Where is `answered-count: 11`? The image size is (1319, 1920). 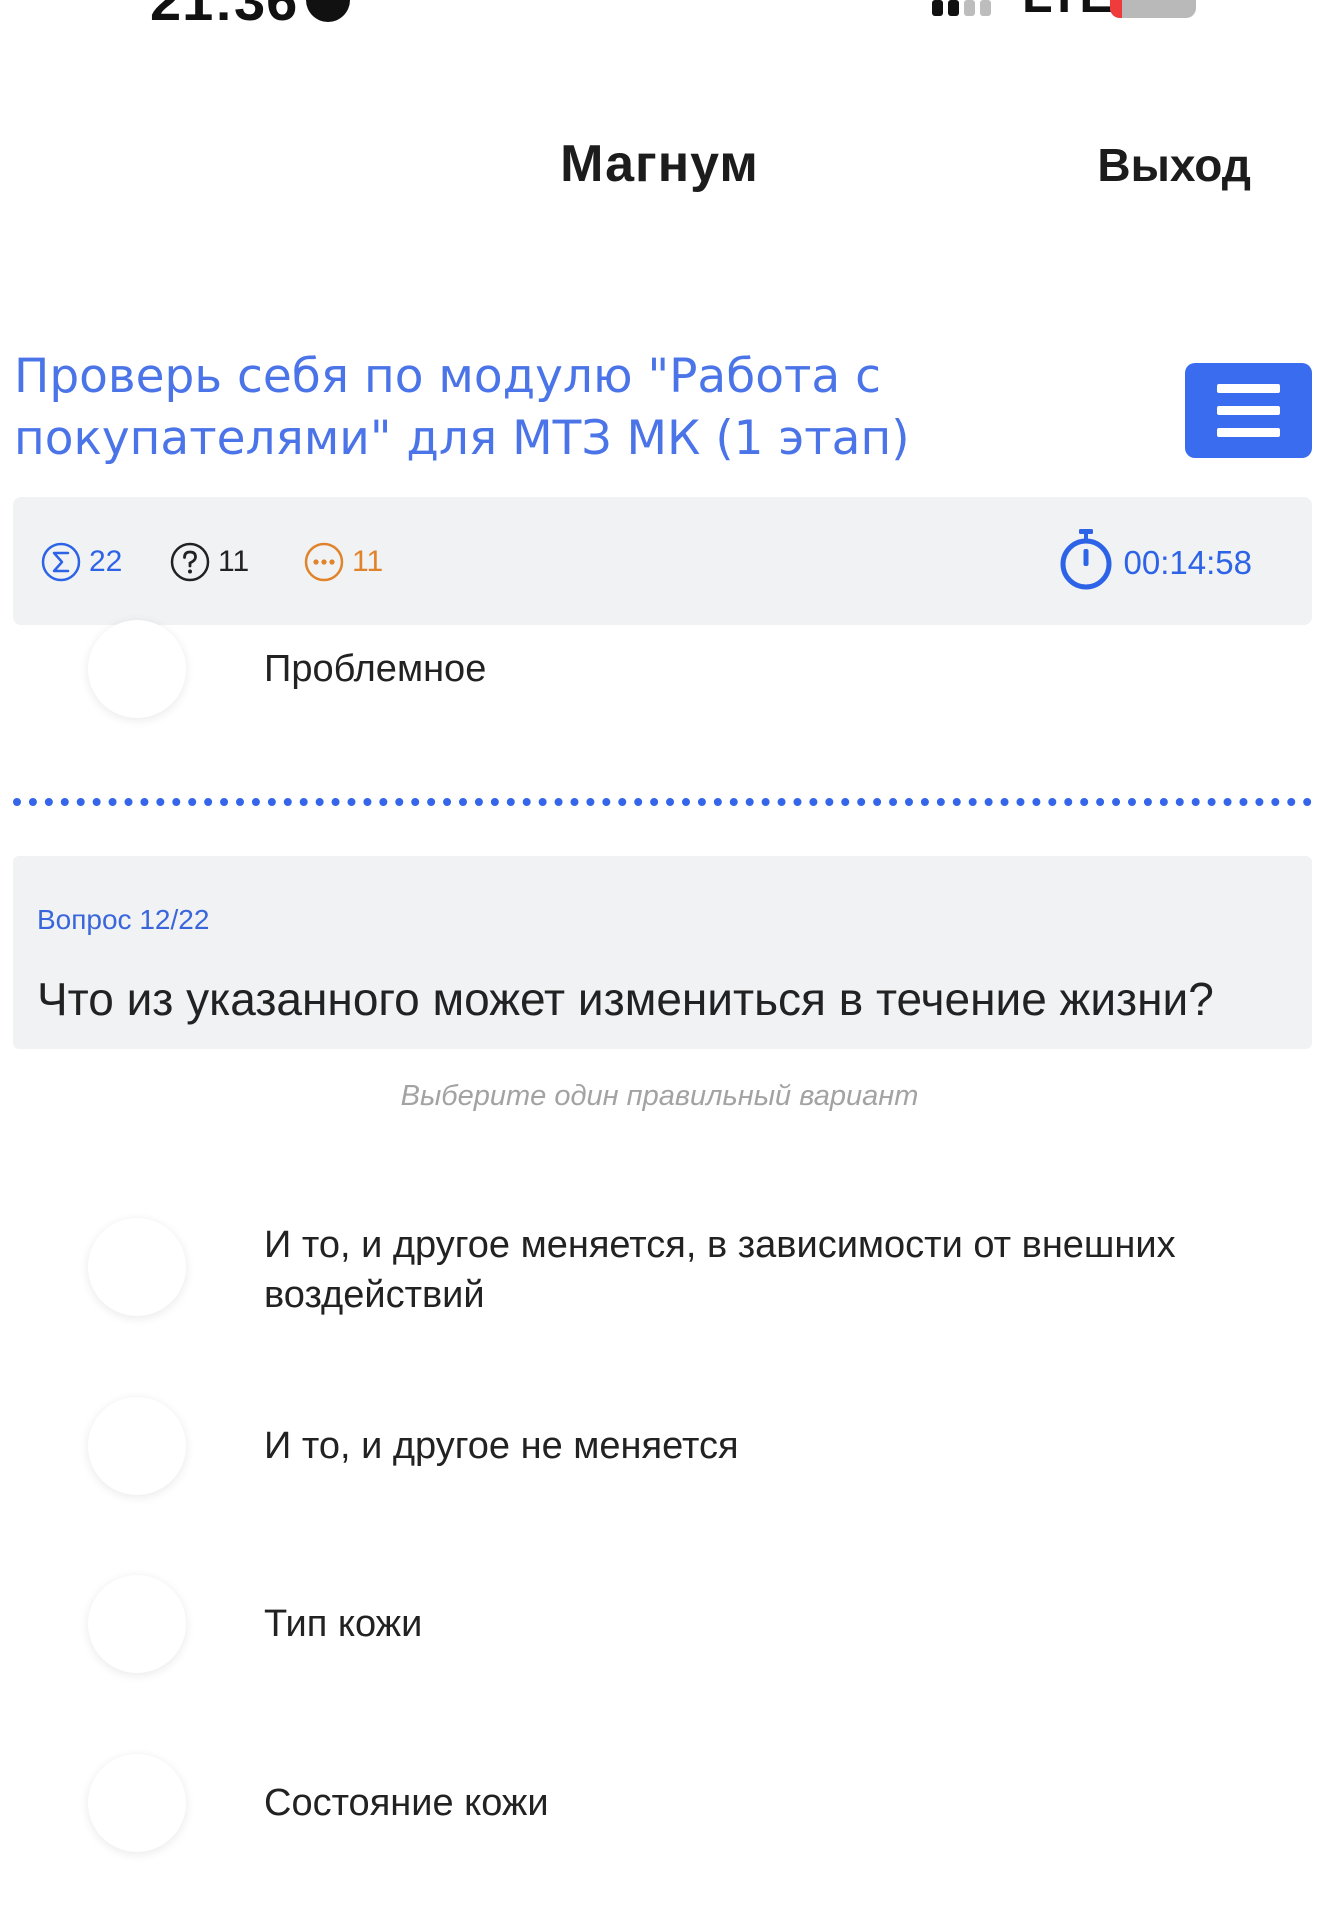
answered-count: 11 is located at coordinates (234, 561).